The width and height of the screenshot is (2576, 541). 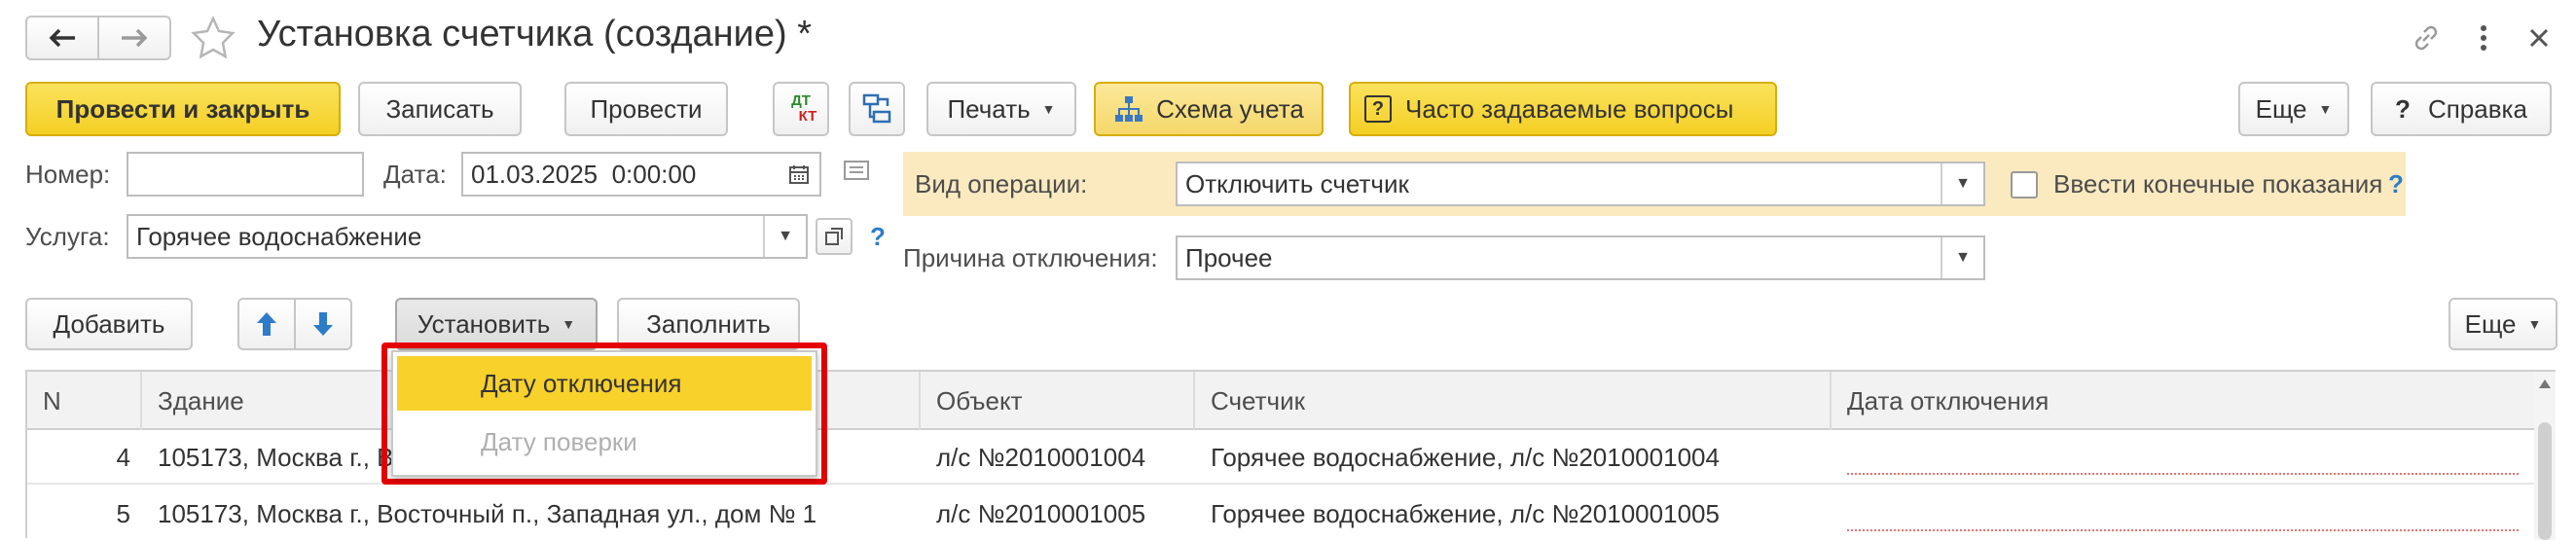 What do you see at coordinates (467, 236) in the screenshot?
I see `service-field: Горячее водоснабжение ▼` at bounding box center [467, 236].